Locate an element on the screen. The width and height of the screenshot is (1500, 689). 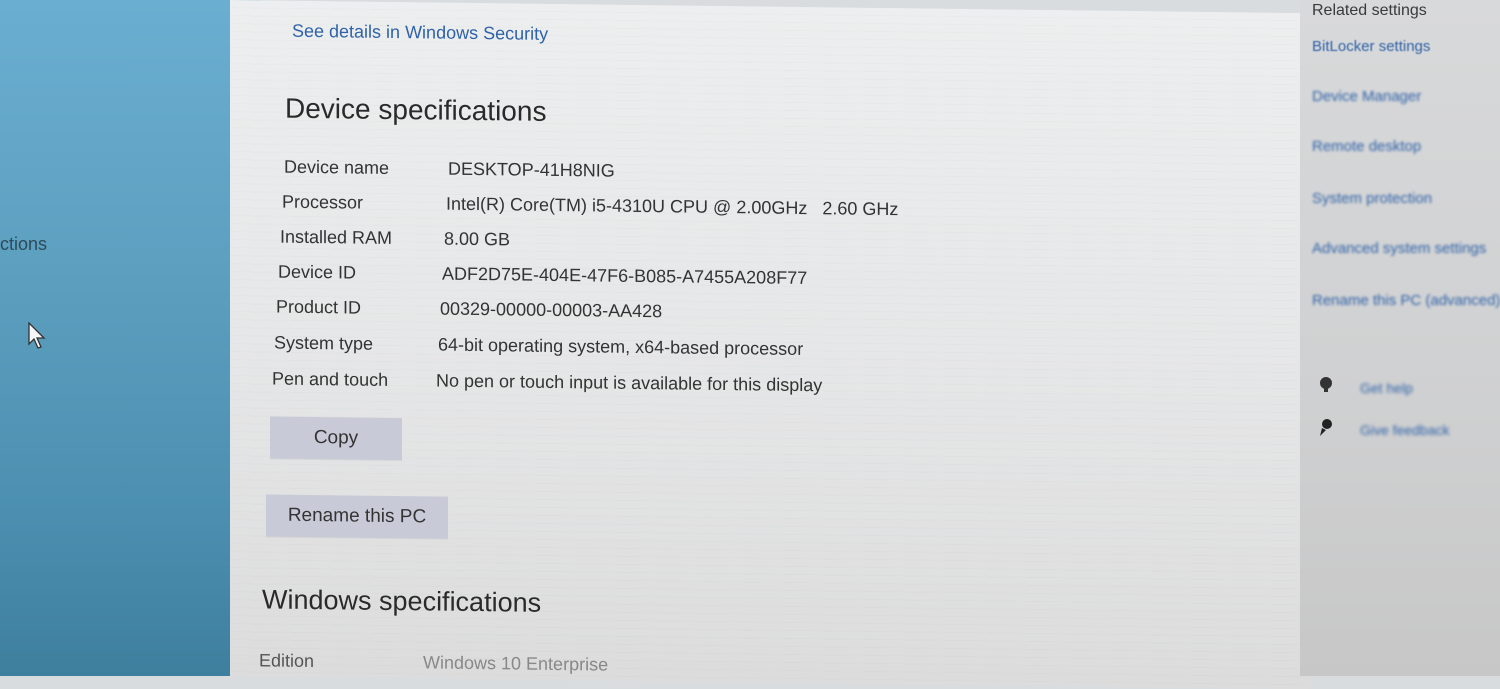
spec-key: System type is located at coordinates (324, 343).